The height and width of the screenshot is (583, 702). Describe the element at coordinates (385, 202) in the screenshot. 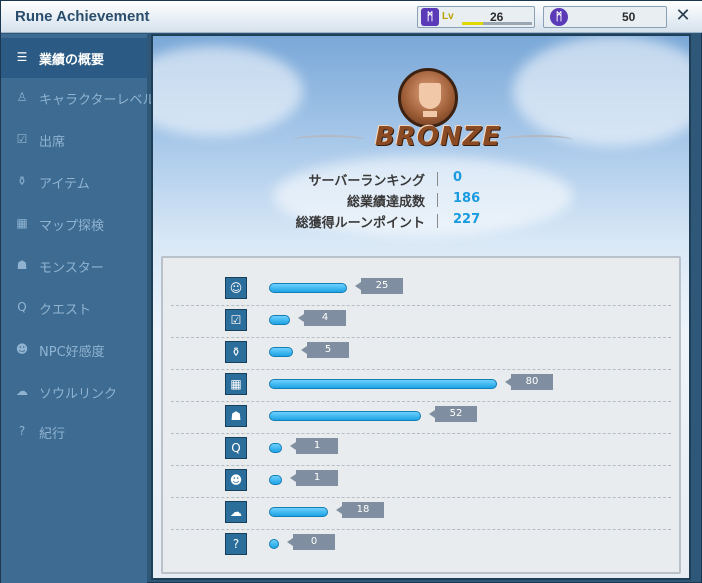

I see `total-achievements-label: 総業績達成数` at that location.